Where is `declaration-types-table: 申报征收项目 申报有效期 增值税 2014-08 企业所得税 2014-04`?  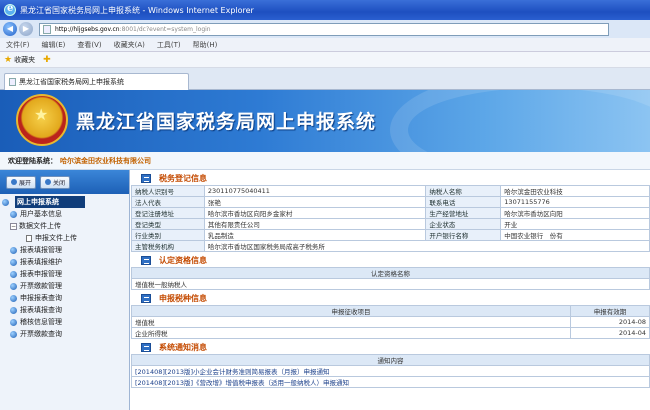
declaration-types-table: 申报征收项目 申报有效期 增值税 2014-08 企业所得税 2014-04 is located at coordinates (390, 322).